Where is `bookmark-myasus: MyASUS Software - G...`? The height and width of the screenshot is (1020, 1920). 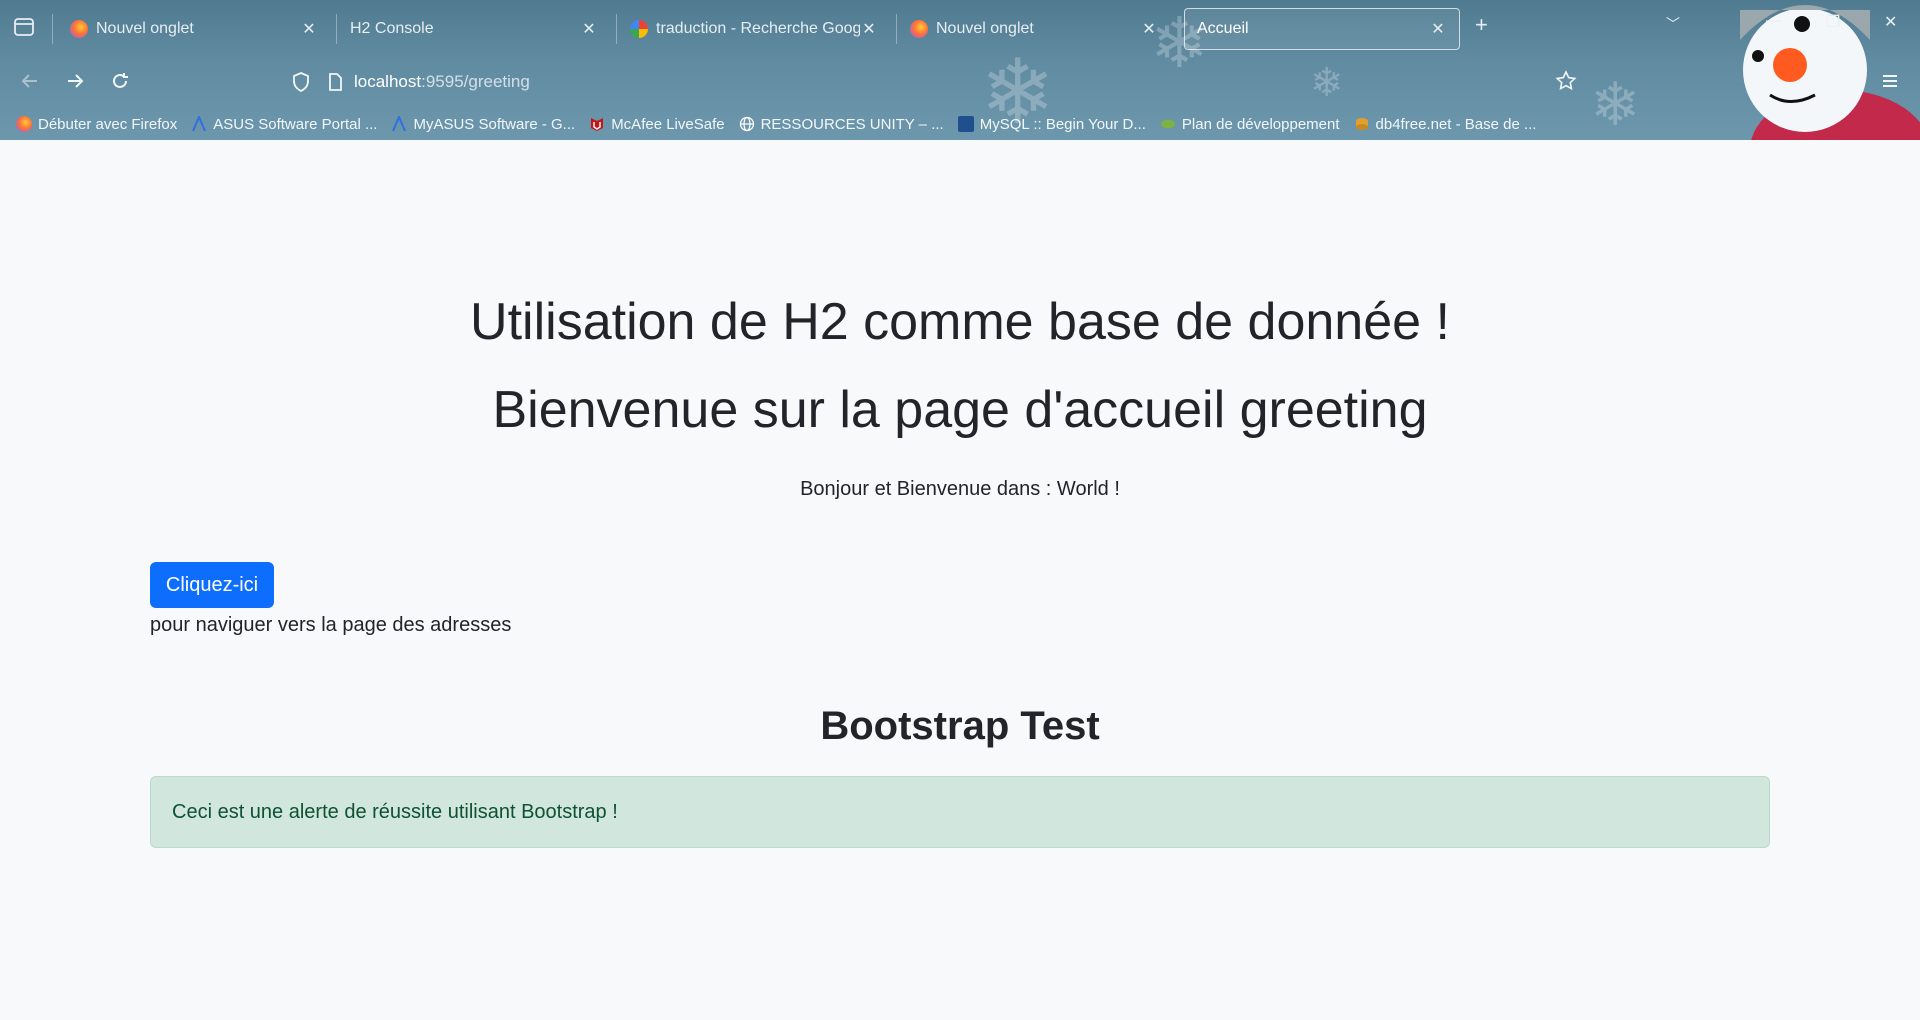 bookmark-myasus: MyASUS Software - G... is located at coordinates (483, 124).